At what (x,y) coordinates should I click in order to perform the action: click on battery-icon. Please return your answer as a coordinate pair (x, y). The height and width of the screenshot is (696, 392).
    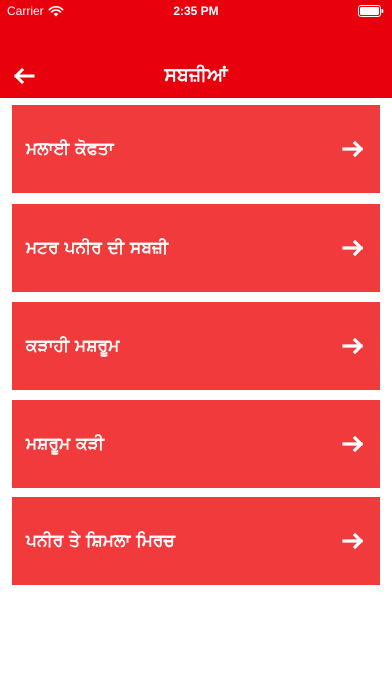
    Looking at the image, I should click on (371, 11).